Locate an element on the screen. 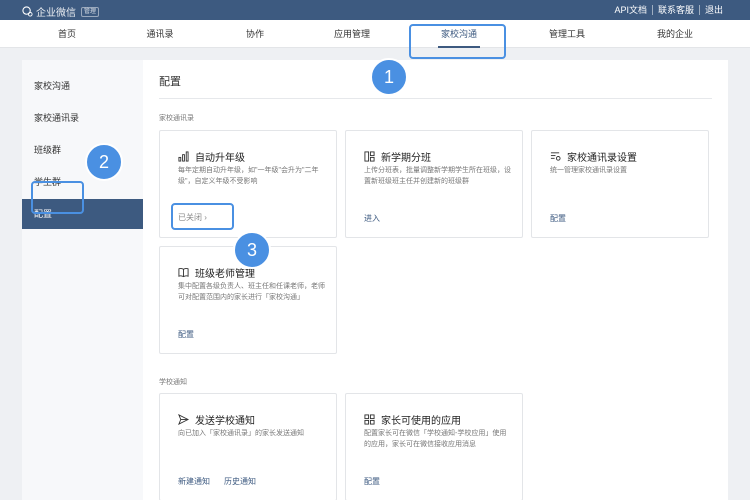 The height and width of the screenshot is (500, 750). card-description: 配置家长可在微信「学校通知-学校应用」使用的应用，家长可在微信接收应用消息 is located at coordinates (435, 439).